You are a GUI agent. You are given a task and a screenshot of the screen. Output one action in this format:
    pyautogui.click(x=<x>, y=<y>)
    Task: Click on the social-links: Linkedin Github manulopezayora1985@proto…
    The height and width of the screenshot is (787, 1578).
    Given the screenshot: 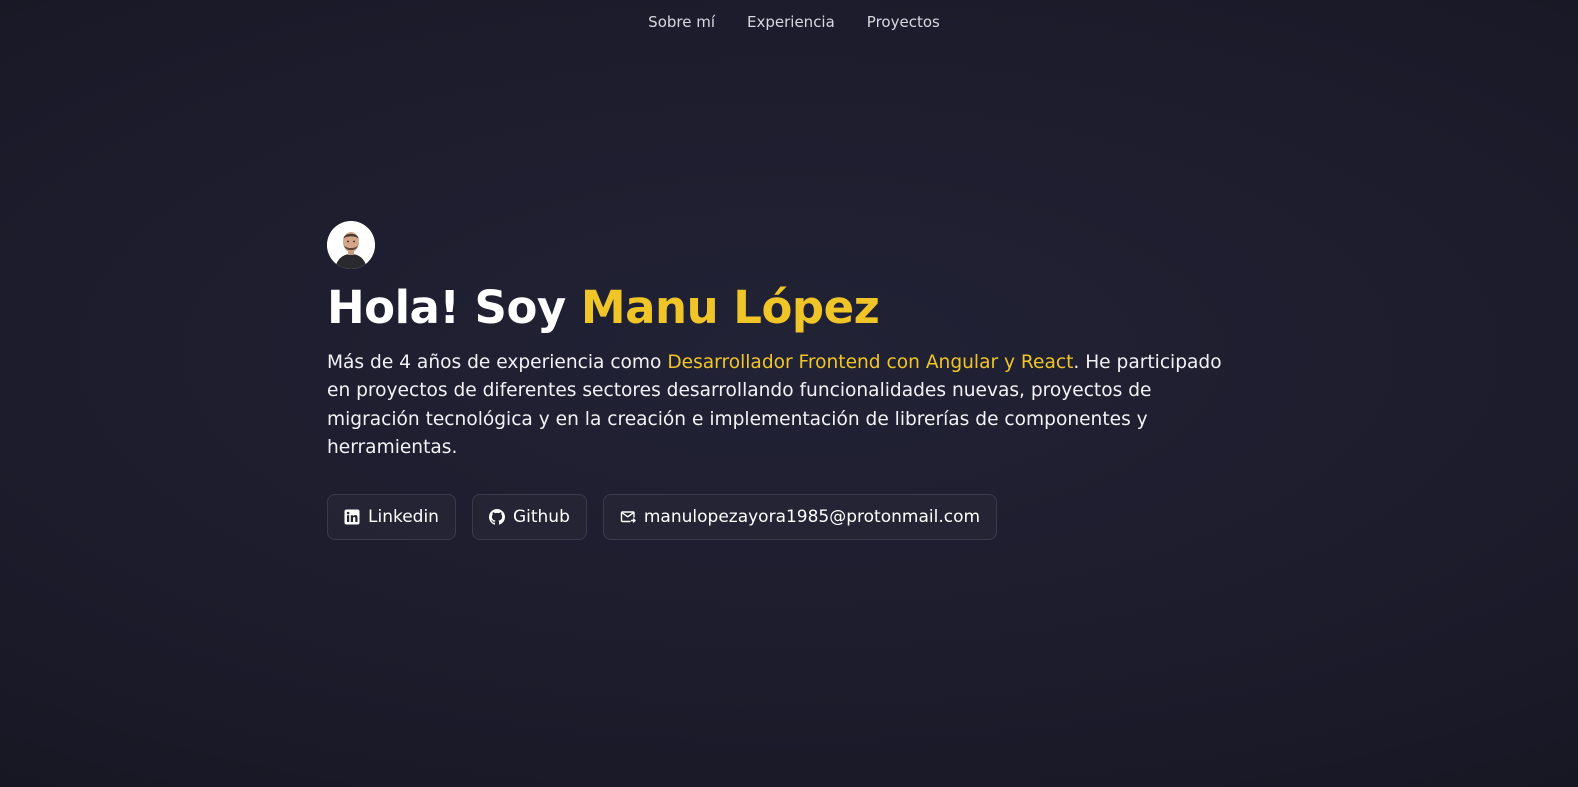 What is the action you would take?
    pyautogui.click(x=782, y=517)
    